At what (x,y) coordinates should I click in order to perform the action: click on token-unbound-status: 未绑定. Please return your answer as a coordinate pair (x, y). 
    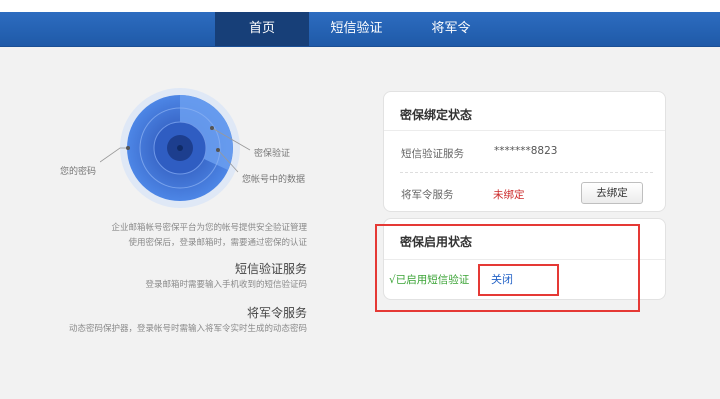
    Looking at the image, I should click on (509, 195).